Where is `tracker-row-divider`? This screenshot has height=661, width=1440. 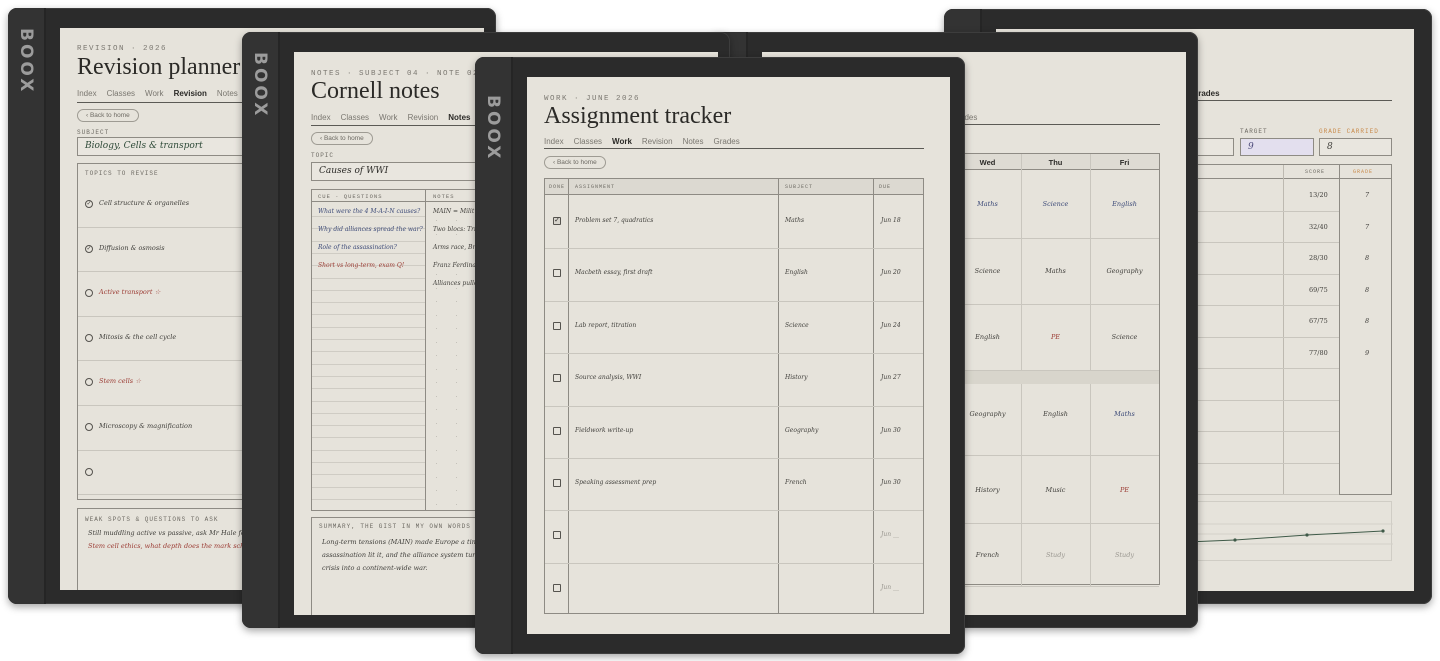
tracker-row-divider is located at coordinates (734, 301).